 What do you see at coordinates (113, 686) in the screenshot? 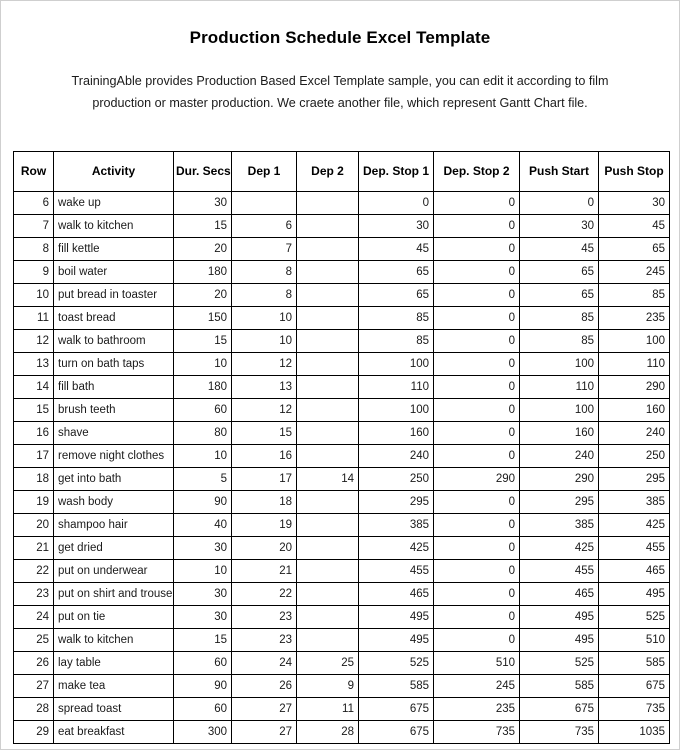
I see `cell-activity: make tea` at bounding box center [113, 686].